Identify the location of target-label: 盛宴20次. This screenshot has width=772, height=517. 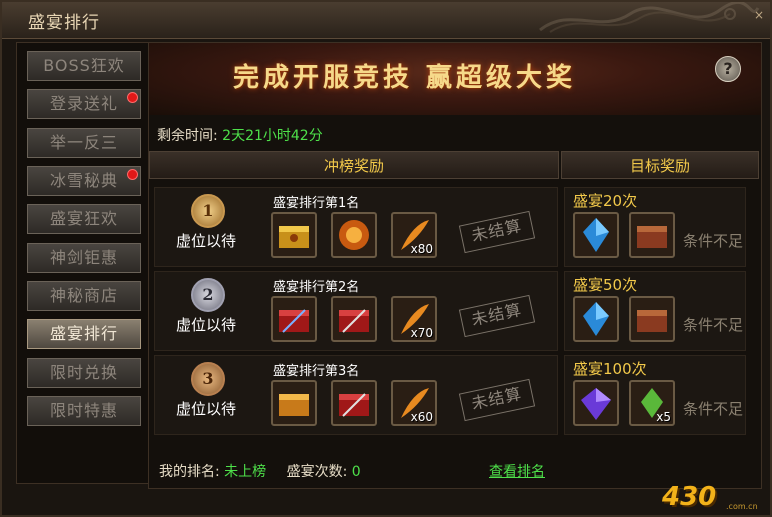
(605, 201).